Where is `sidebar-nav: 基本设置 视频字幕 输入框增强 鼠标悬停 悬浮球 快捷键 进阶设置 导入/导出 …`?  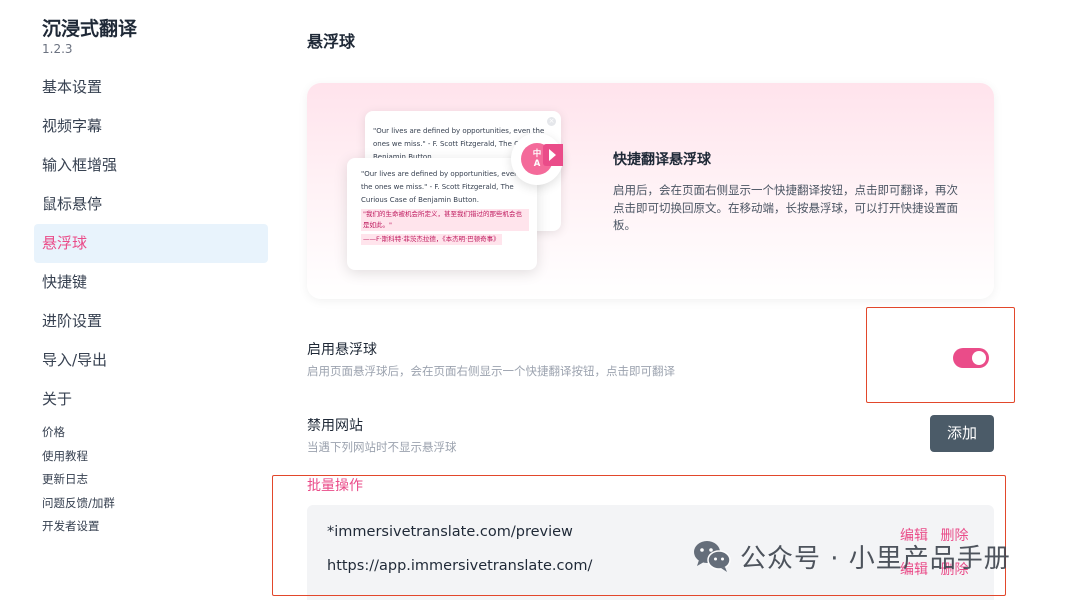
sidebar-nav: 基本设置 视频字幕 输入框增强 鼠标悬停 悬浮球 快捷键 进阶设置 导入/导出 … is located at coordinates (151, 243).